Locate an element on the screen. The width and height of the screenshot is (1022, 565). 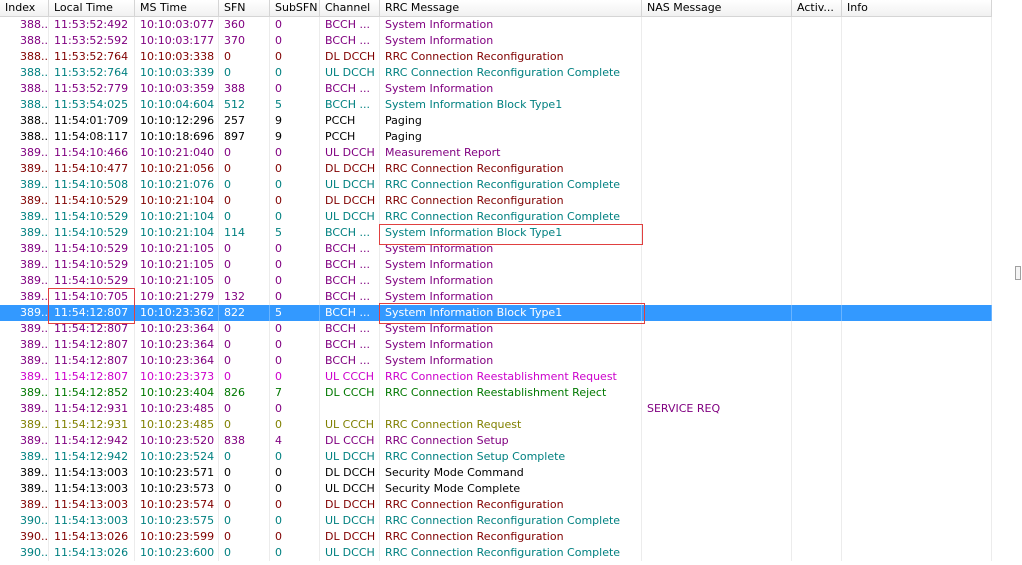
column-header-nas-message: NAS Message is located at coordinates (717, 8).